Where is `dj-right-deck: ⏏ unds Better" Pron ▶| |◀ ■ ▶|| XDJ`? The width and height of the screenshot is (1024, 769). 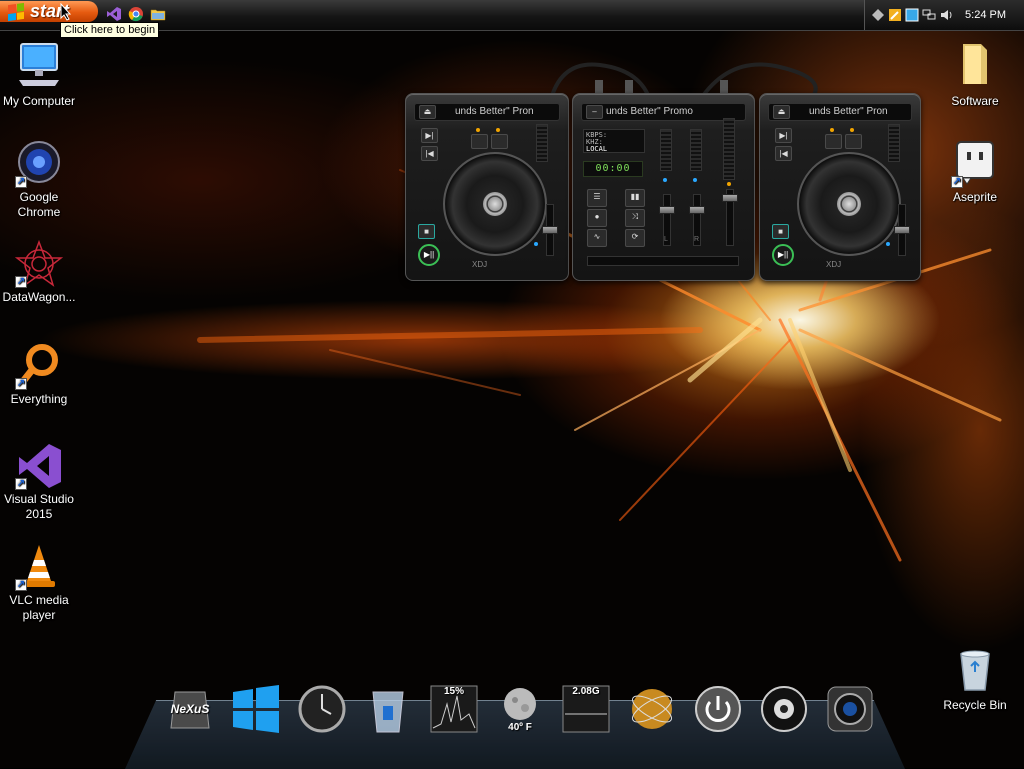
dj-right-deck: ⏏ unds Better" Pron ▶| |◀ ■ ▶|| XDJ is located at coordinates (840, 187).